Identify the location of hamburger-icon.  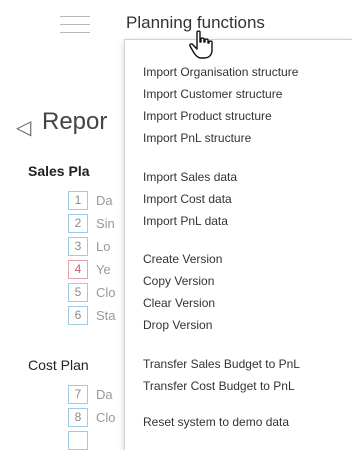
(75, 25).